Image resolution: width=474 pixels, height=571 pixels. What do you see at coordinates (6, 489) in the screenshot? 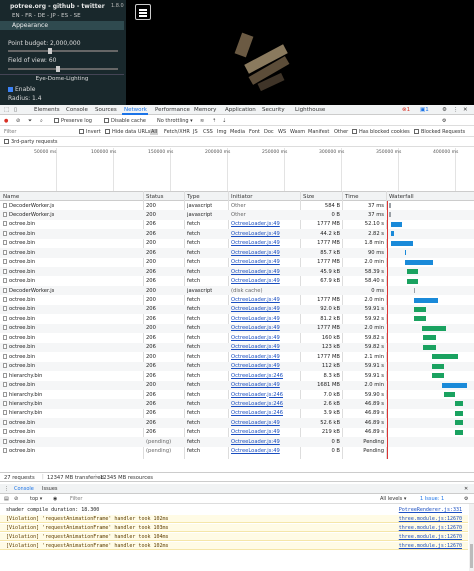
I see `drawer-menu-icon: ⋮` at bounding box center [6, 489].